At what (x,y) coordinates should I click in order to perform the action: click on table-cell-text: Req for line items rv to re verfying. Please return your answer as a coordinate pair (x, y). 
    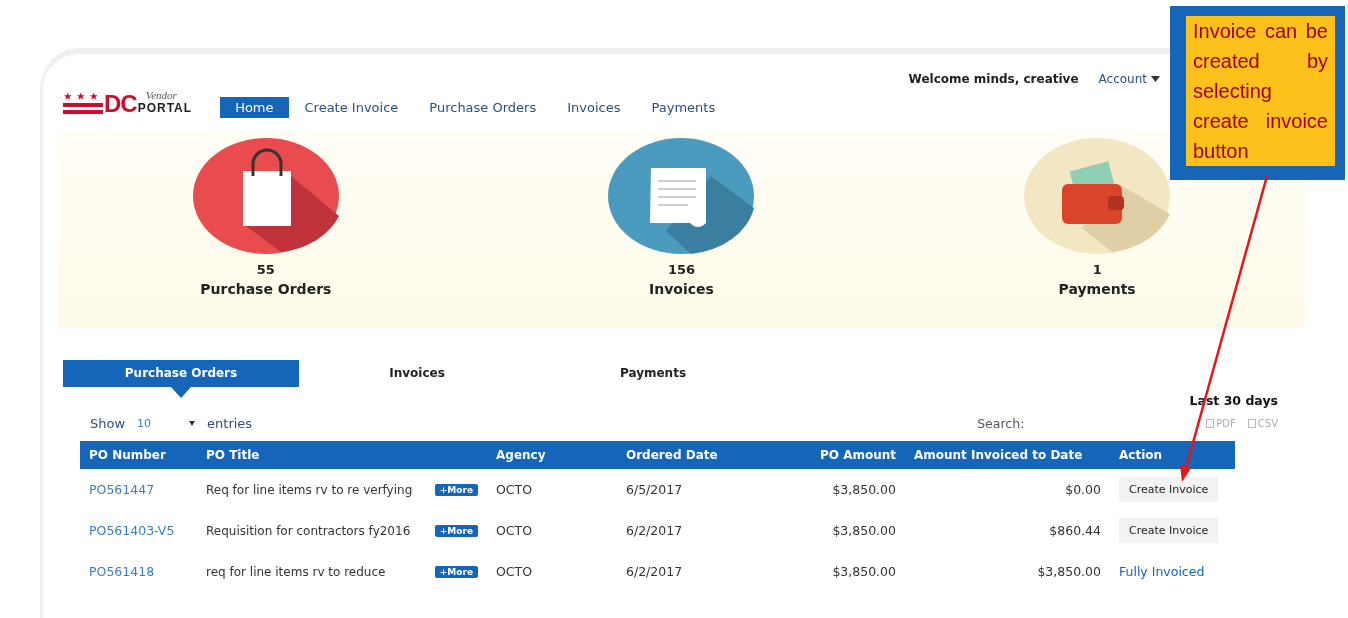
    Looking at the image, I should click on (310, 489).